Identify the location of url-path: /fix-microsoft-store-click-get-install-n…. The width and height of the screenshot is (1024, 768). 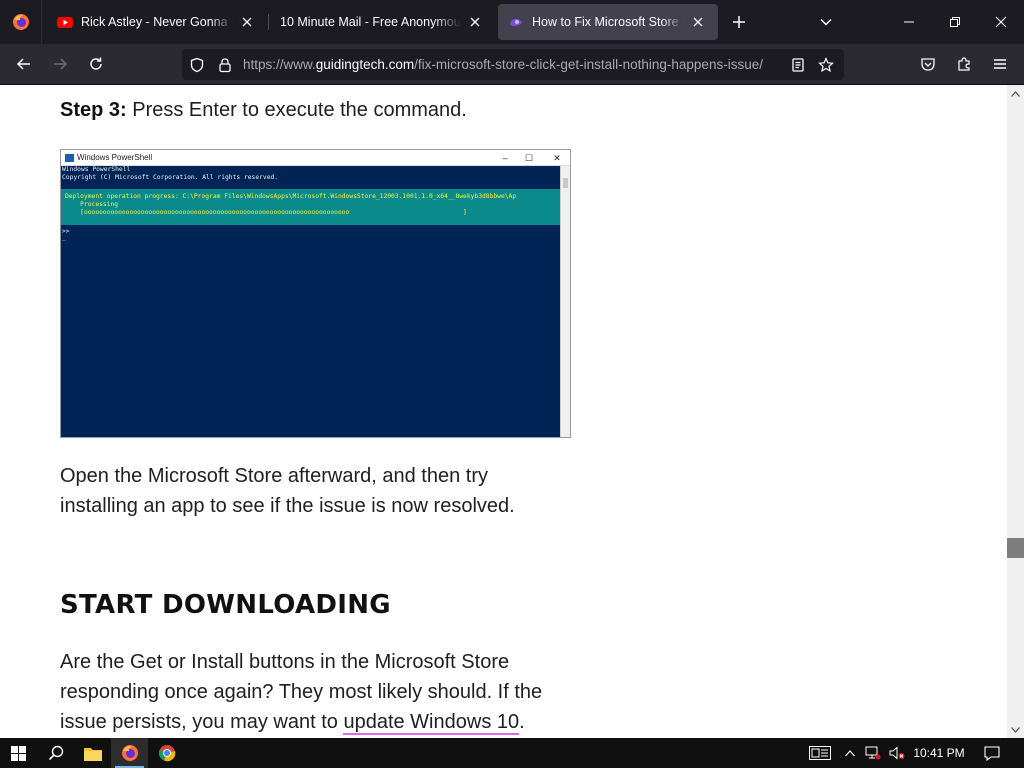
(588, 64).